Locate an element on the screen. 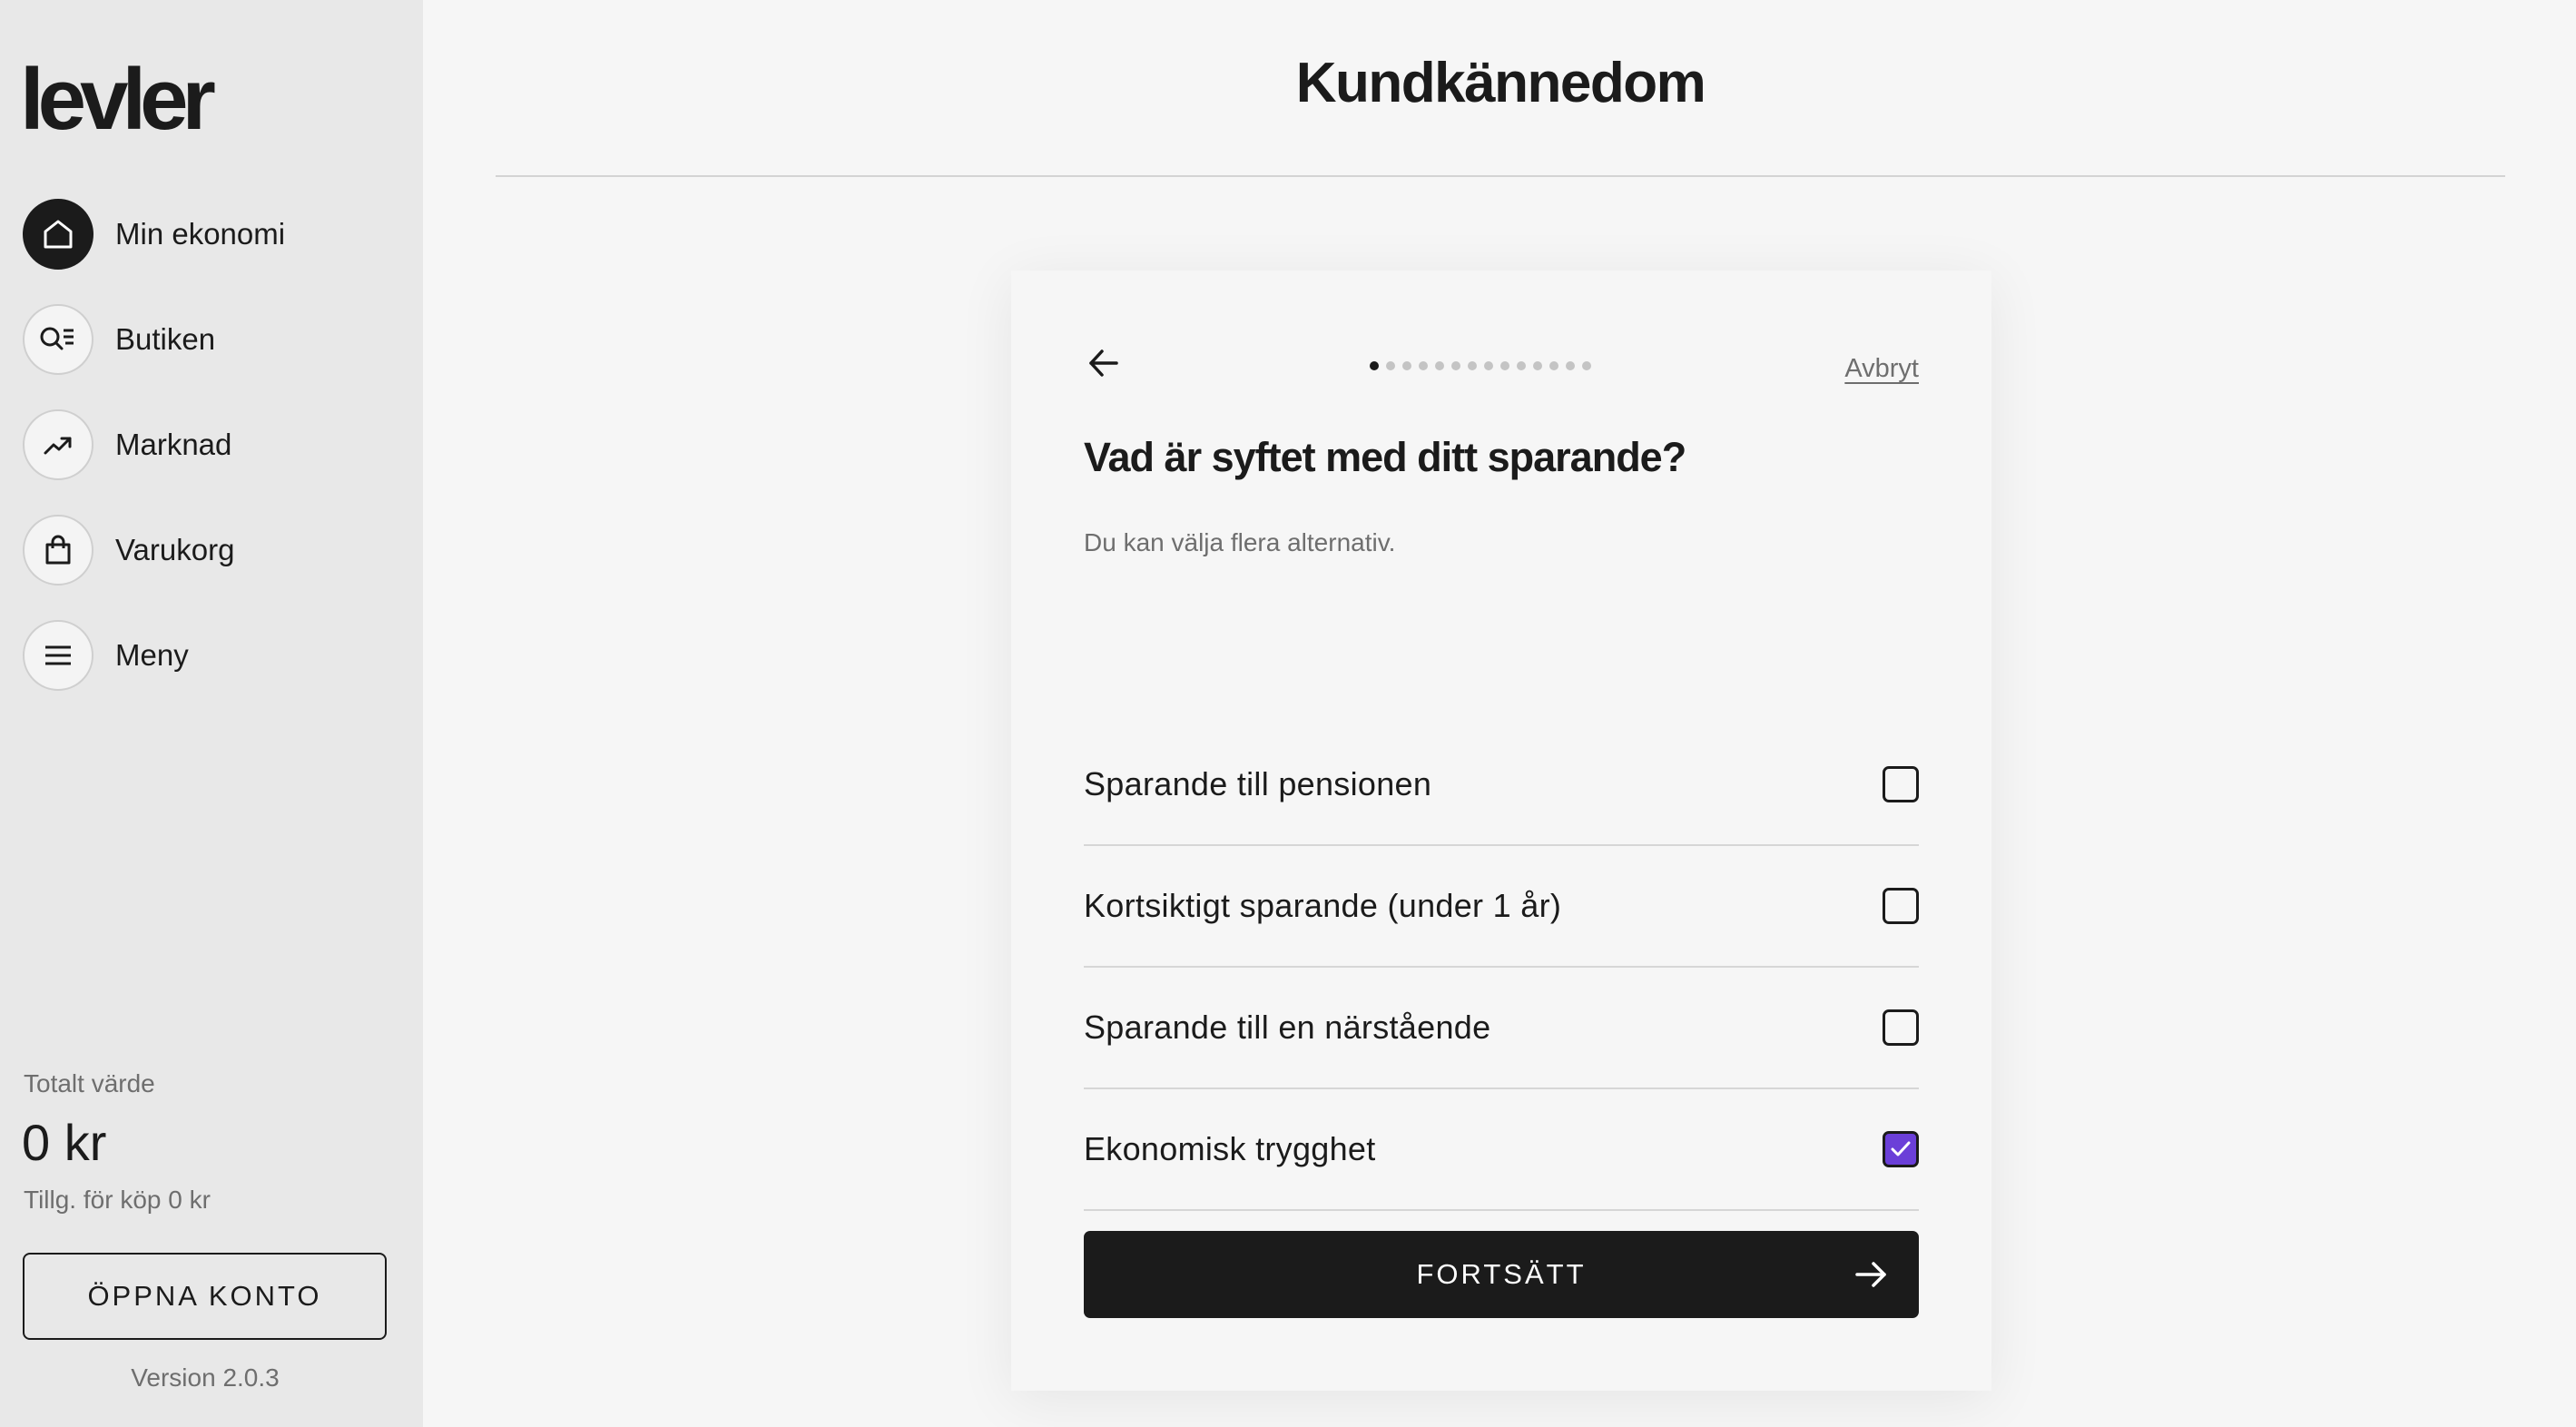  version-label: Version 2.0.3 is located at coordinates (205, 1377).